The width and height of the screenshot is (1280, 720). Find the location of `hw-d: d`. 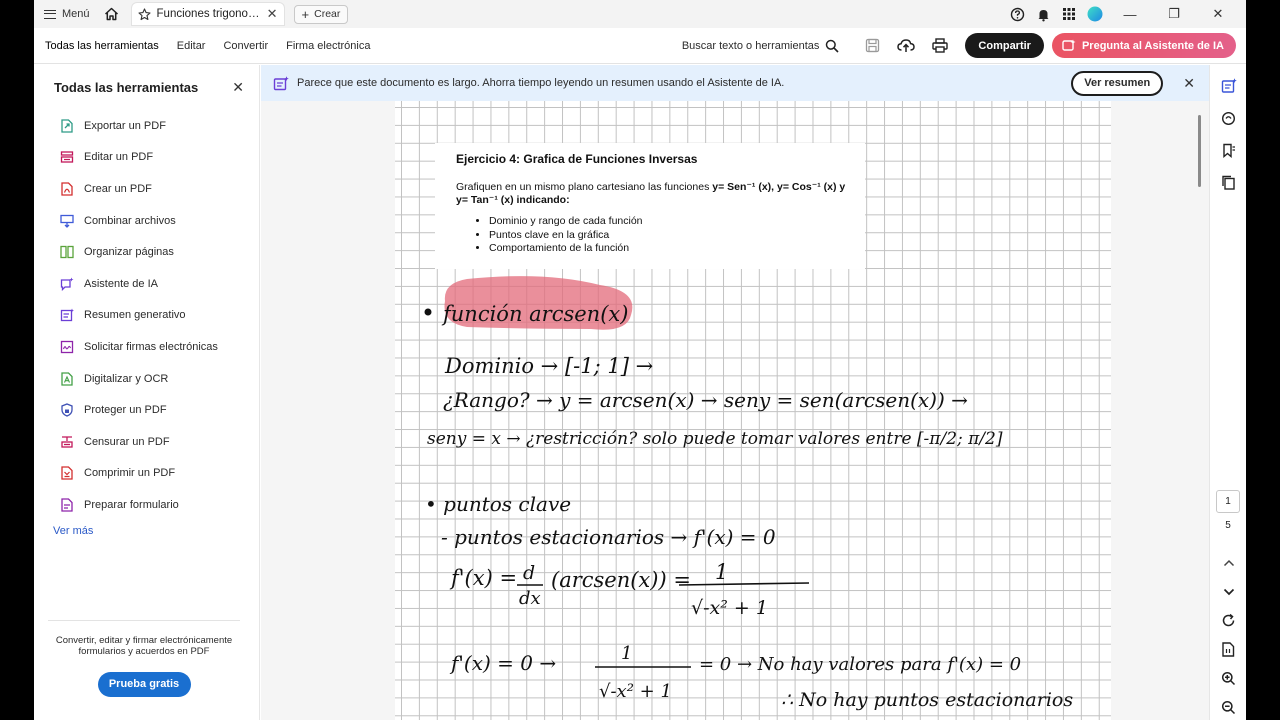

hw-d: d is located at coordinates (529, 573).